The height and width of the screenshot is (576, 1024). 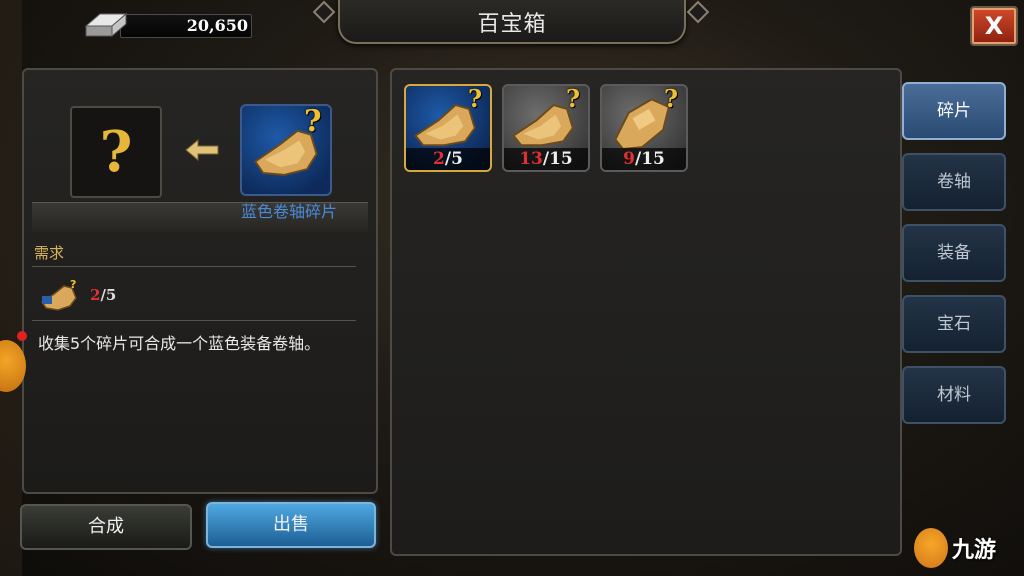 I want to click on watermark-mascot-icon, so click(x=931, y=548).